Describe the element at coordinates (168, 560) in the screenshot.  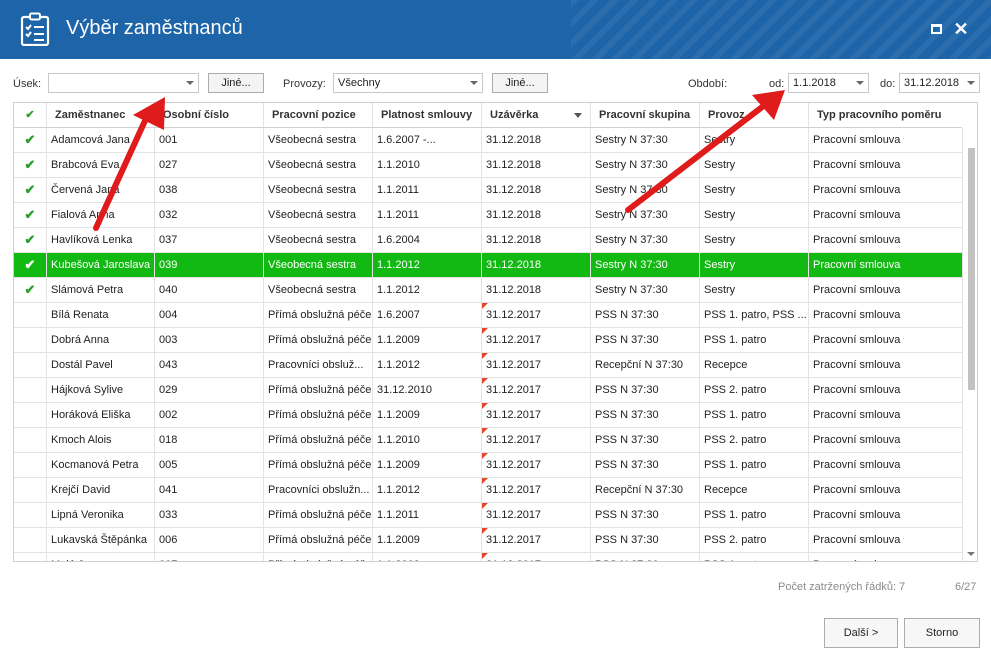
I see `personal-number: 007` at that location.